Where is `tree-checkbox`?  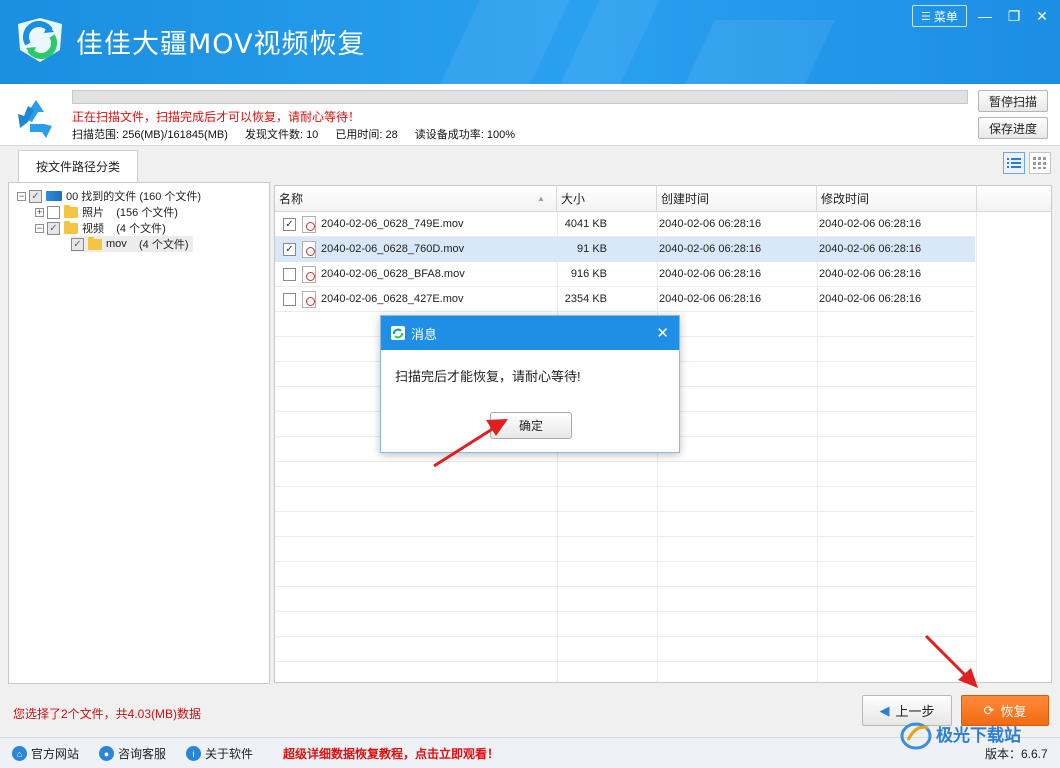 tree-checkbox is located at coordinates (53, 212).